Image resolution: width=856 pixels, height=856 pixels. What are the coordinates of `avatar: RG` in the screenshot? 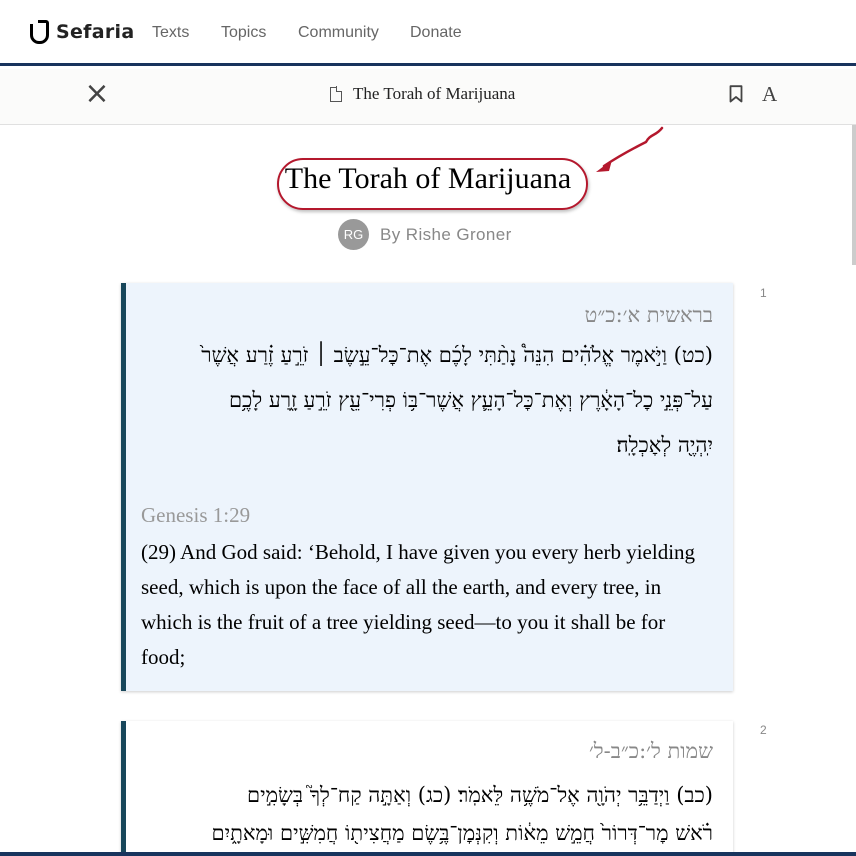 It's located at (353, 234).